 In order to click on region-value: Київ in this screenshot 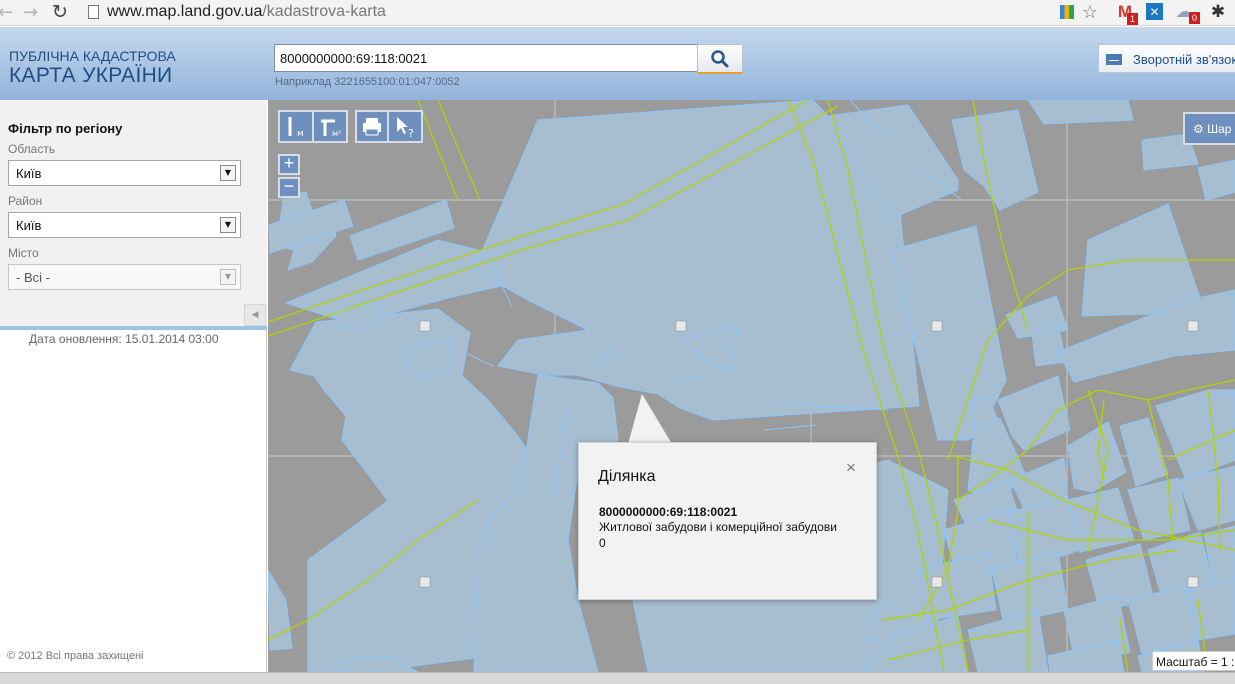, I will do `click(29, 173)`.